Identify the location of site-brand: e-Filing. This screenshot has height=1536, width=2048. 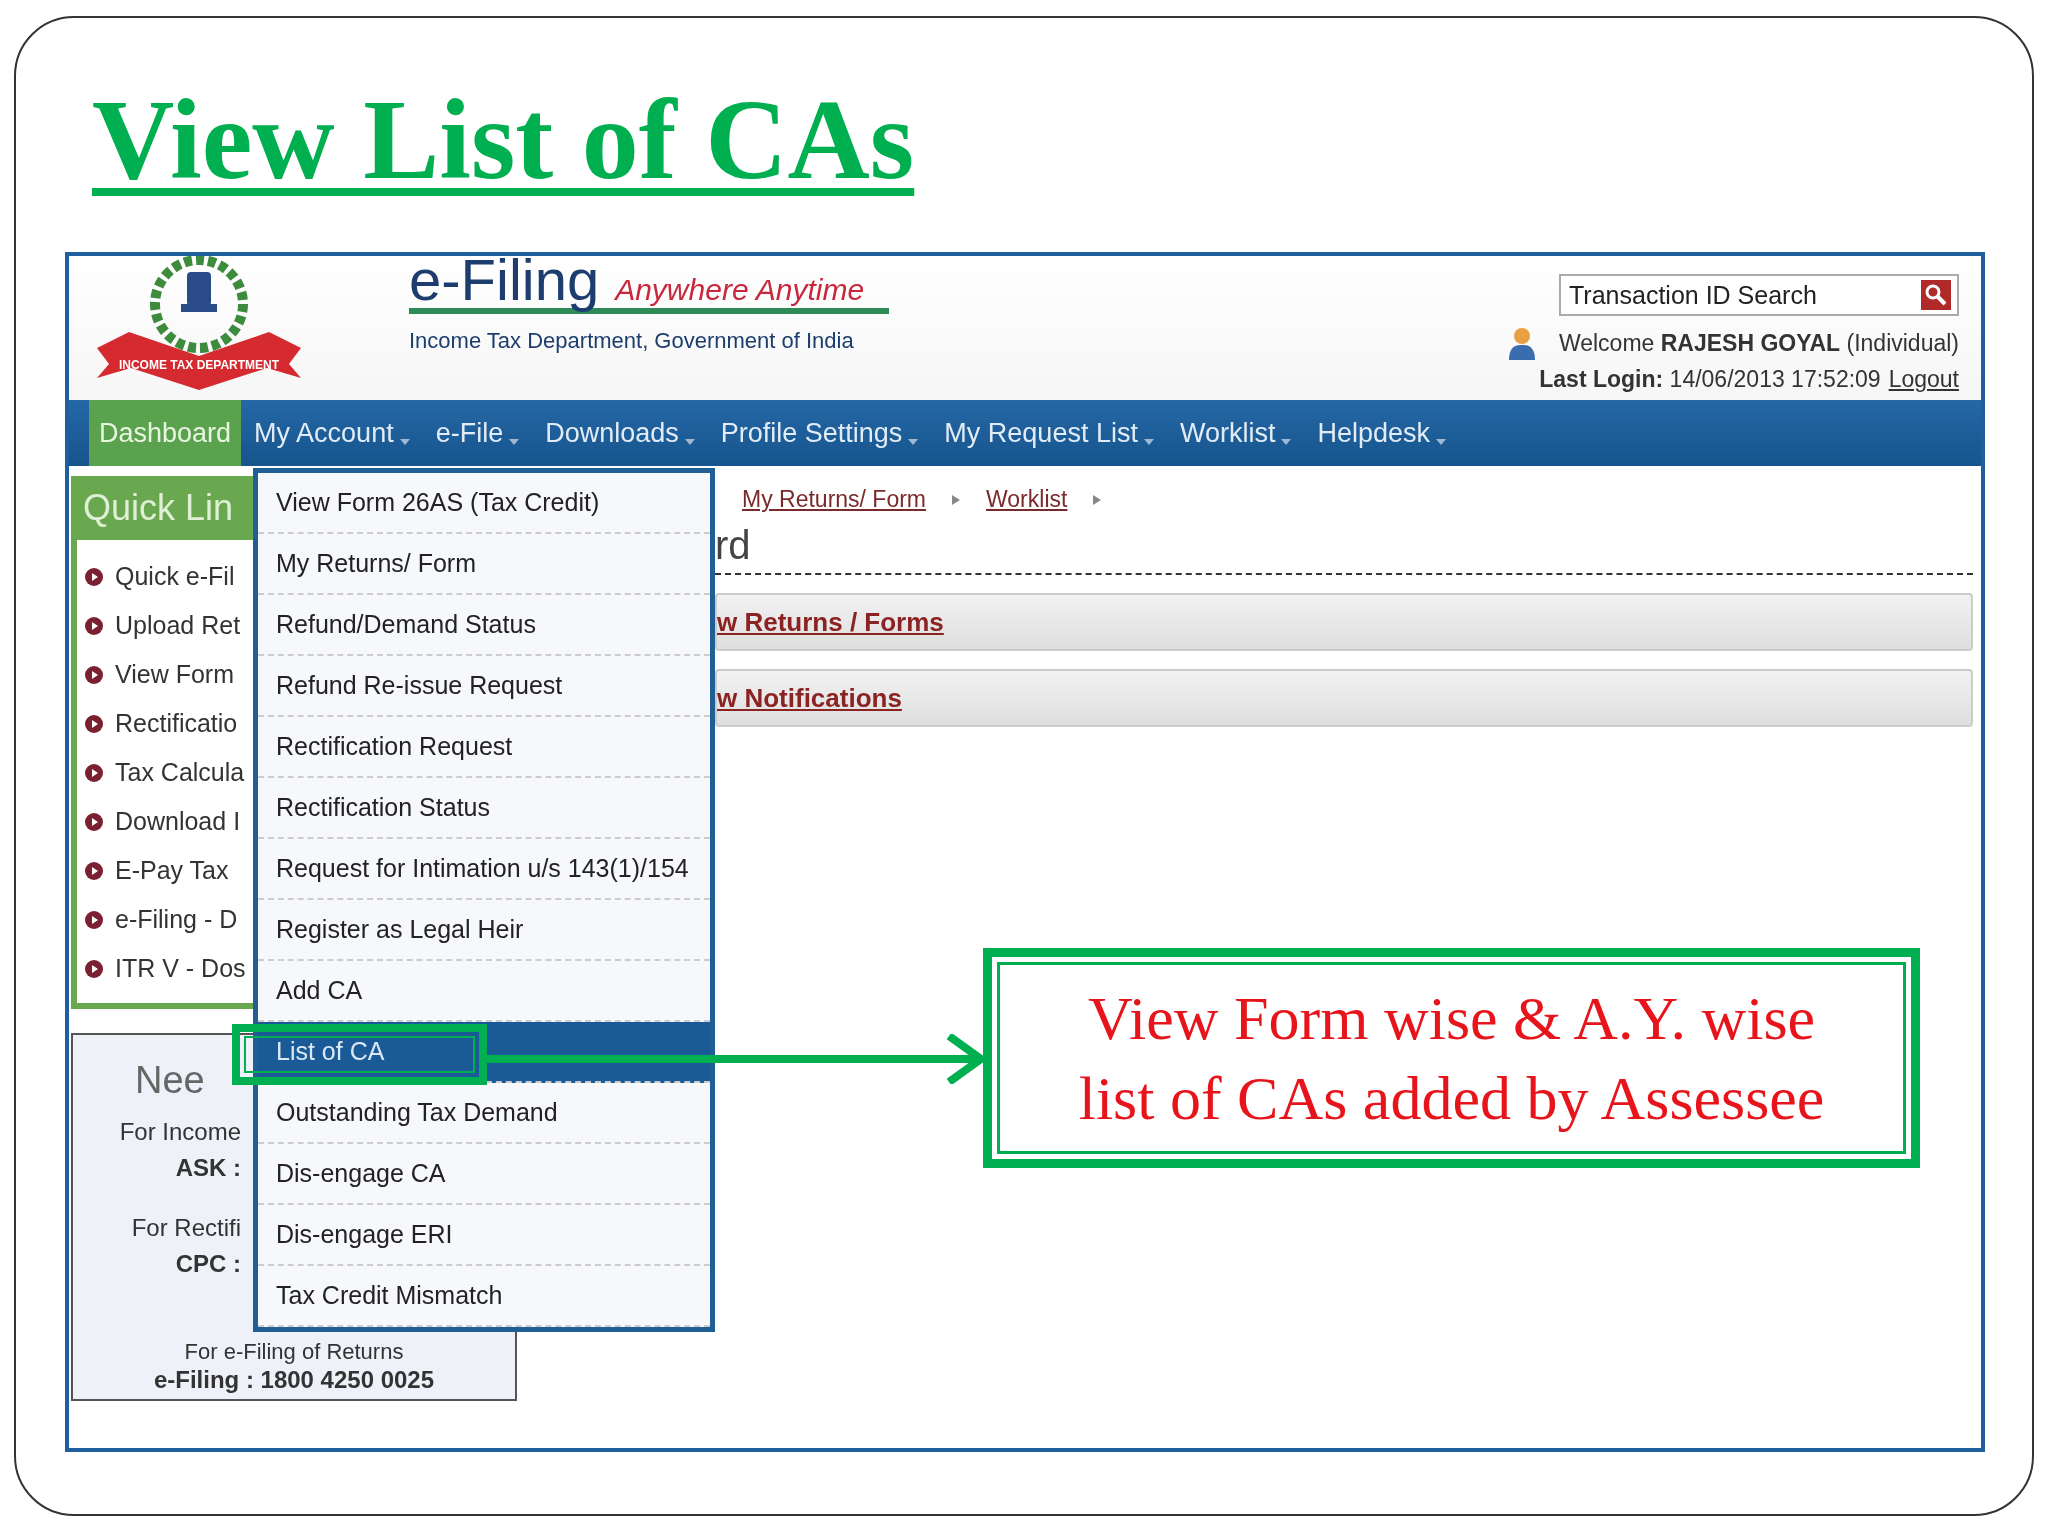
(504, 280).